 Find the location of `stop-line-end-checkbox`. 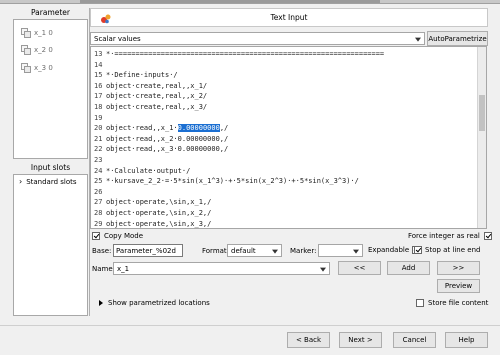

stop-line-end-checkbox is located at coordinates (418, 250).